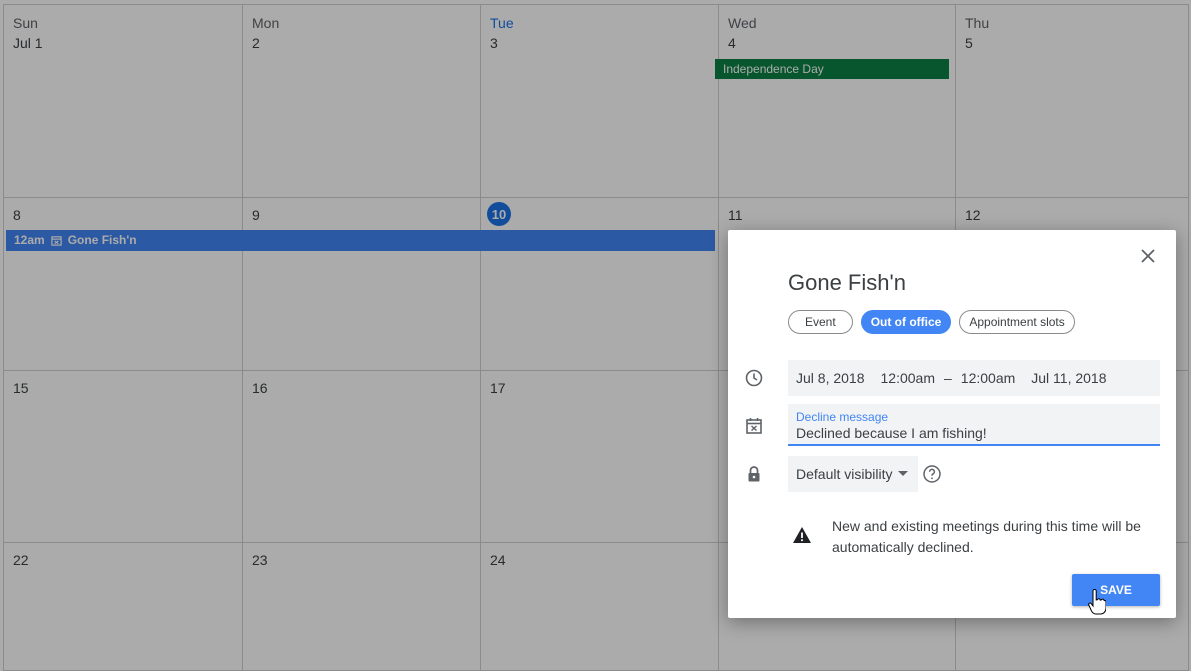 The image size is (1191, 671). I want to click on close-button, so click(1148, 256).